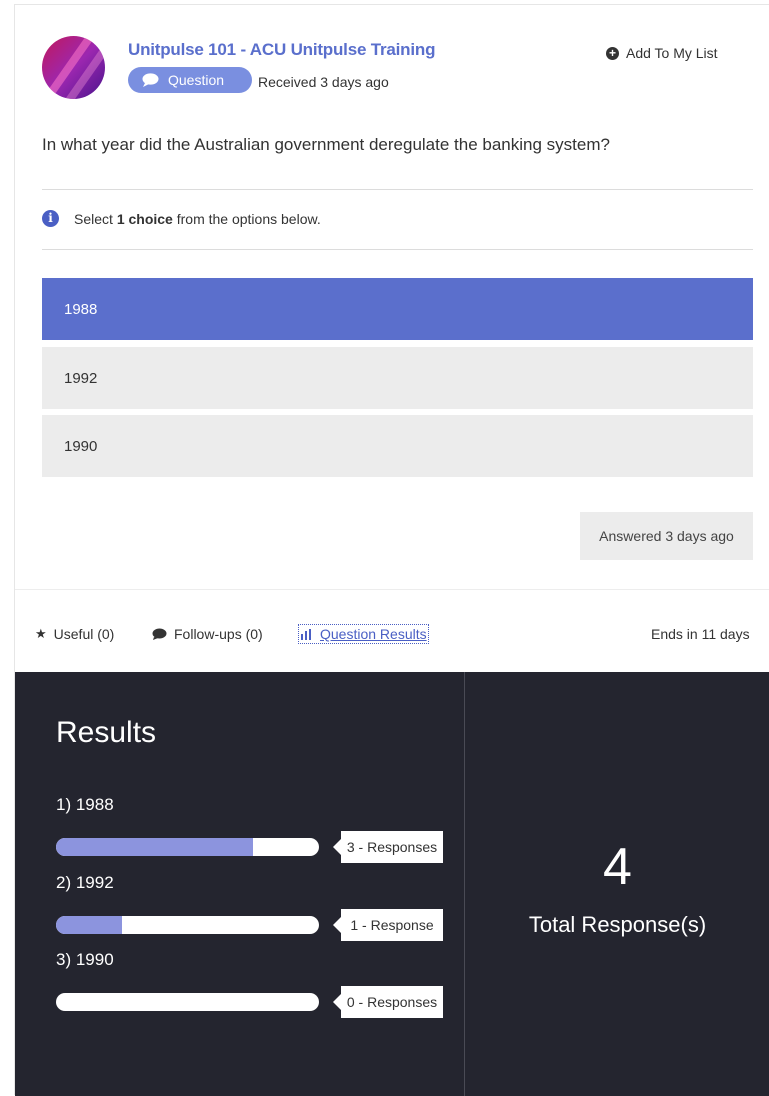 The image size is (769, 1096). I want to click on choice-label: 1992, so click(81, 378).